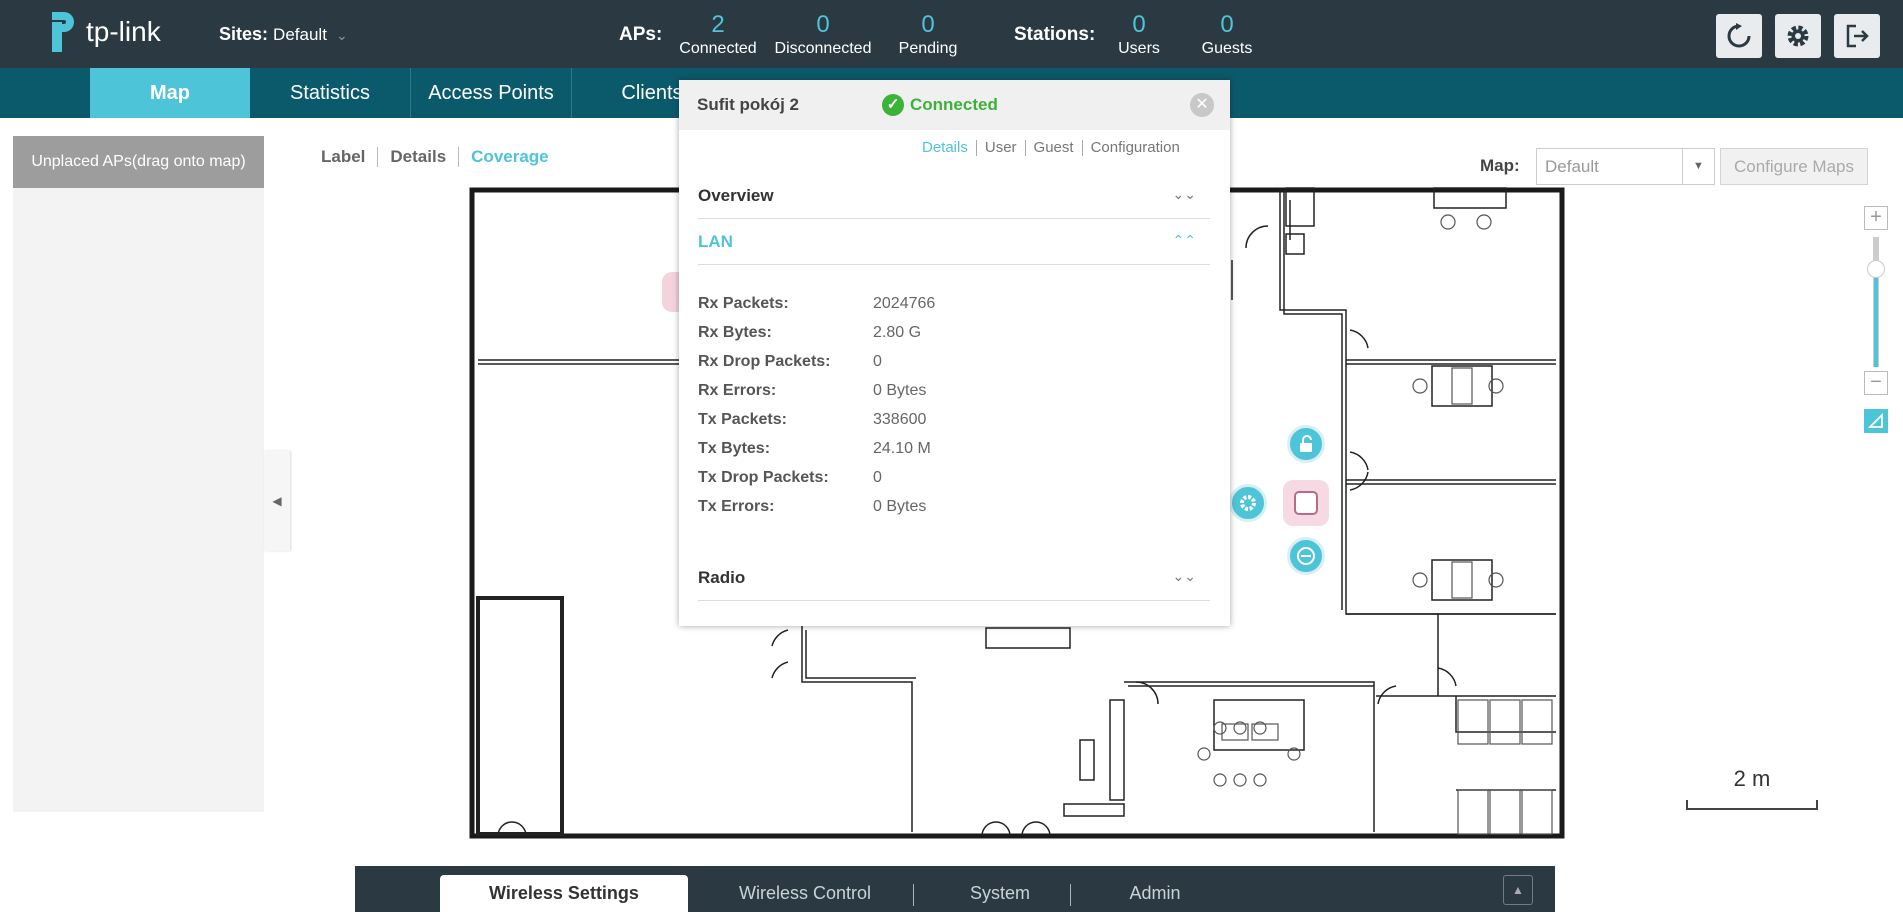 Image resolution: width=1903 pixels, height=912 pixels. I want to click on nav-statistics: Statistics, so click(330, 93).